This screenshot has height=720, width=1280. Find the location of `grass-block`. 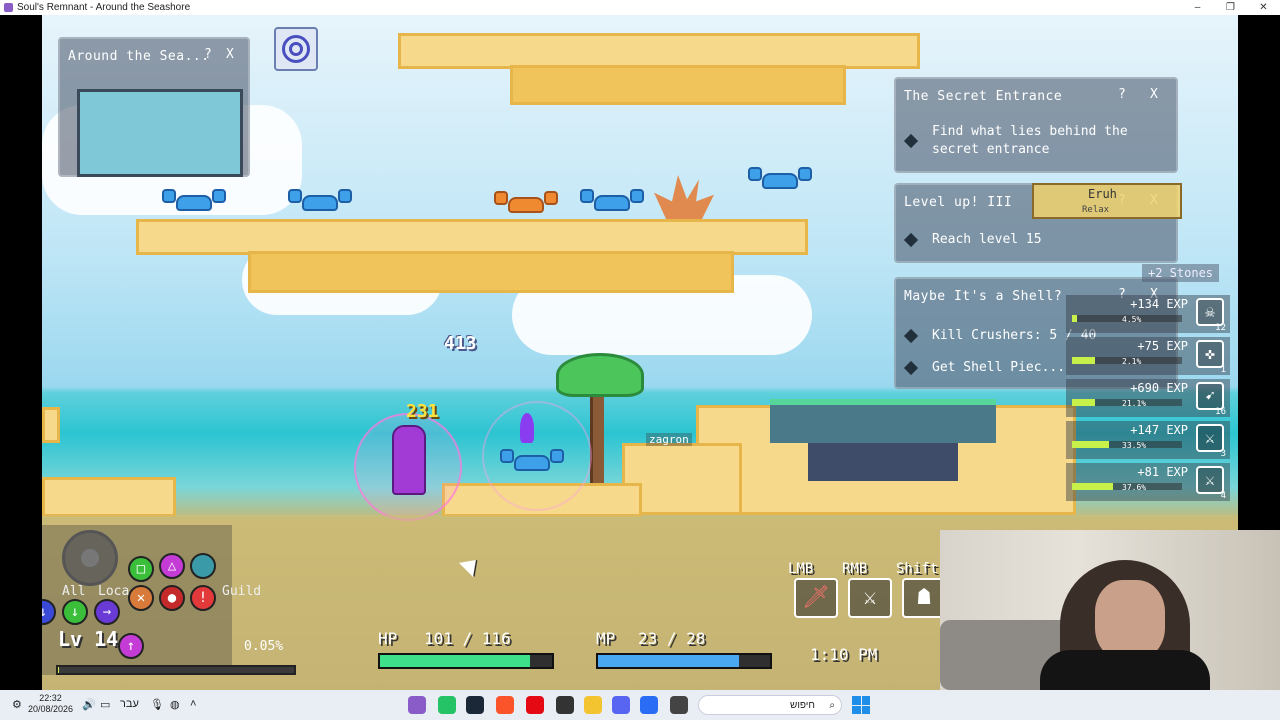

grass-block is located at coordinates (883, 421).